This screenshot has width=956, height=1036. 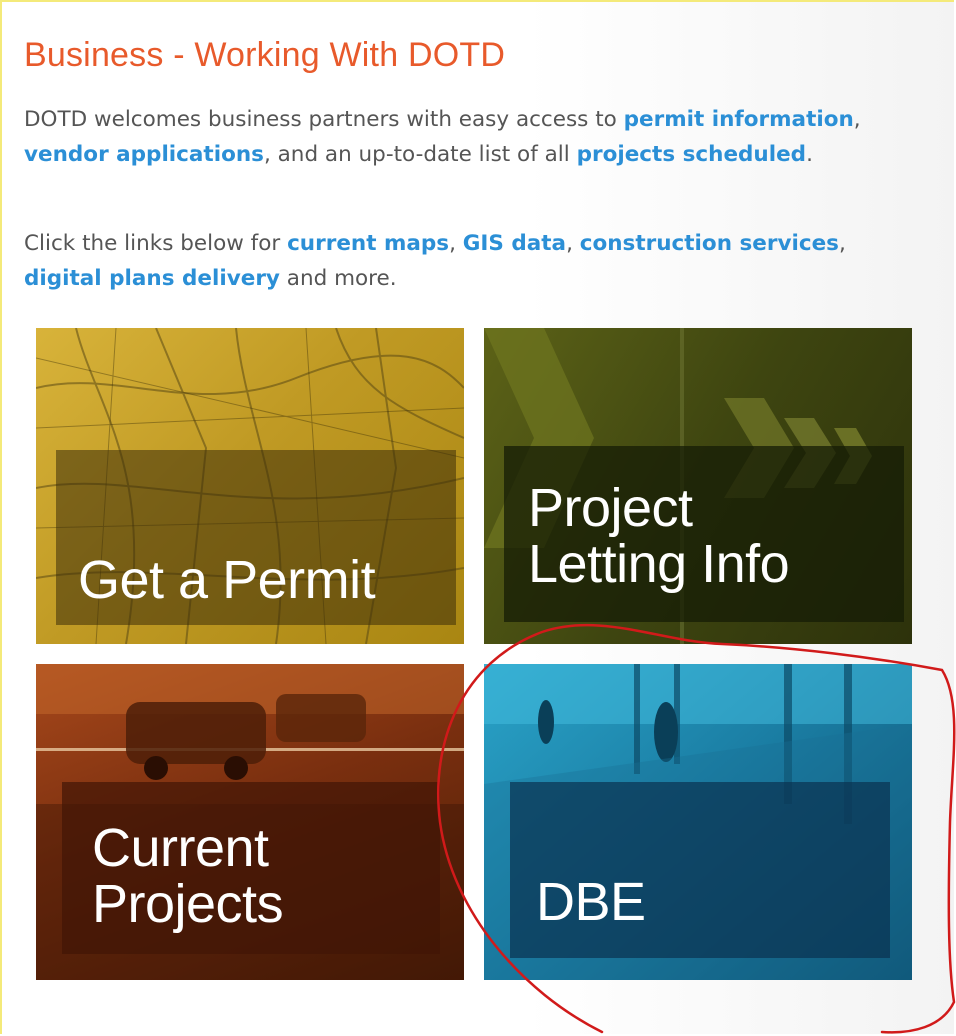 What do you see at coordinates (857, 119) in the screenshot?
I see `intro-text-2: ,` at bounding box center [857, 119].